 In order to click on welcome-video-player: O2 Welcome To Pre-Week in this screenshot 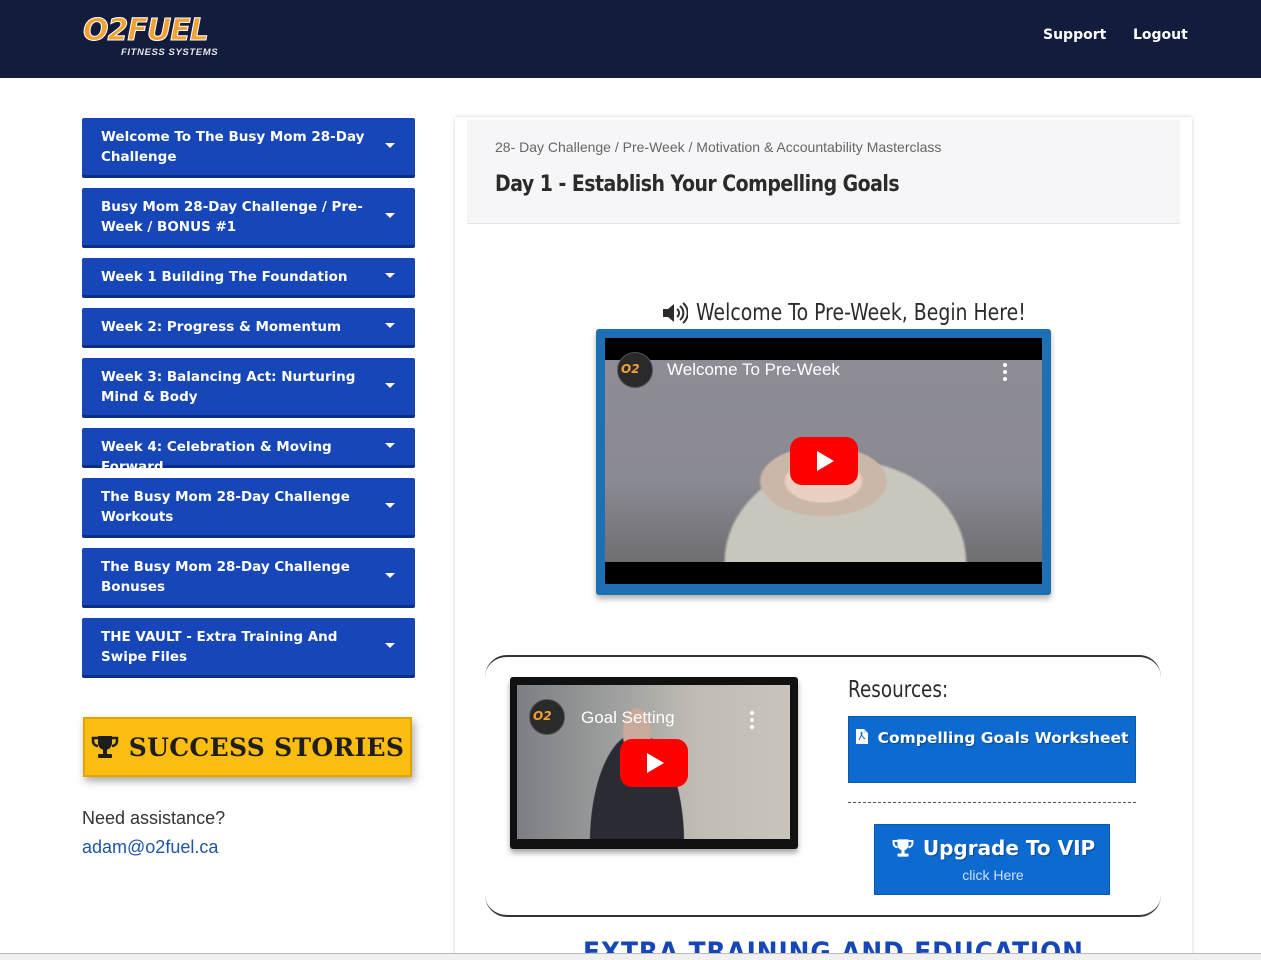, I will do `click(823, 461)`.